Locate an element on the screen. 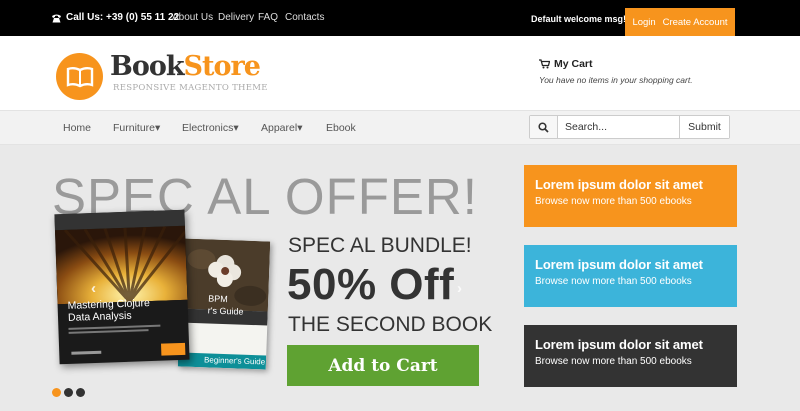 The image size is (800, 411). nav-furniture-label: Furniture is located at coordinates (134, 128).